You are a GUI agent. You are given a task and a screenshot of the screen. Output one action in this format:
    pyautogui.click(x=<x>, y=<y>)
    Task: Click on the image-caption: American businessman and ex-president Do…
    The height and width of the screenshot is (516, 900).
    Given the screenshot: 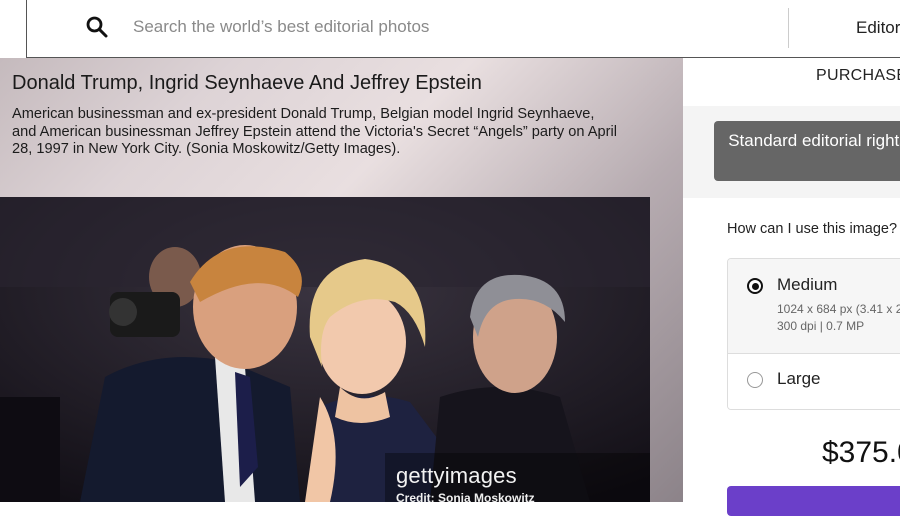 What is the action you would take?
    pyautogui.click(x=314, y=131)
    